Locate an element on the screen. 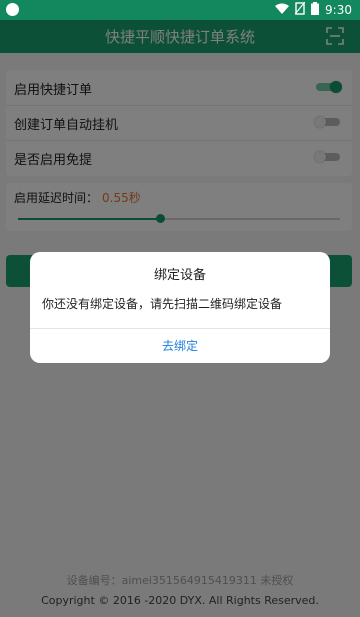  wifi-icon is located at coordinates (282, 10).